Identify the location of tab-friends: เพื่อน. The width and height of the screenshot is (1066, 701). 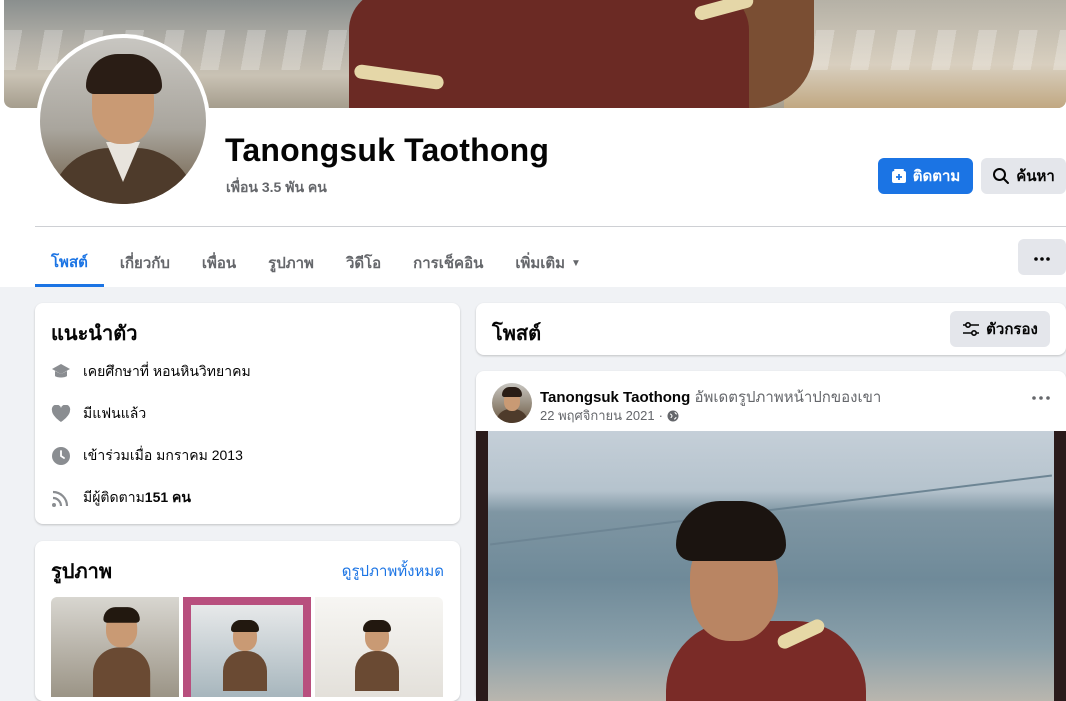
(219, 263).